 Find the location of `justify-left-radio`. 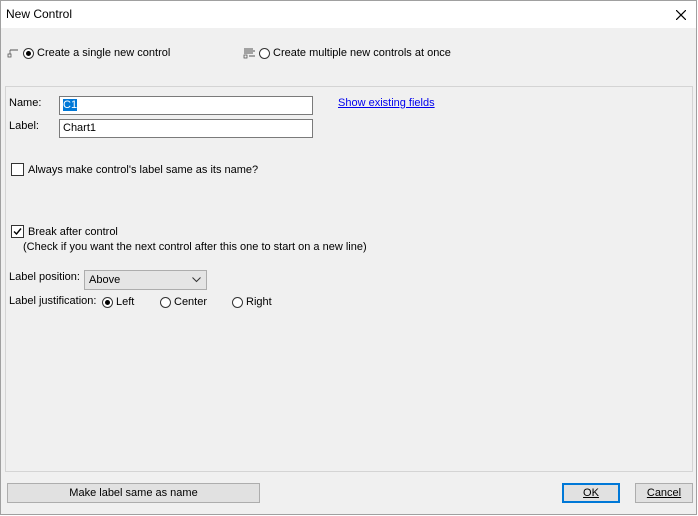

justify-left-radio is located at coordinates (107, 302).